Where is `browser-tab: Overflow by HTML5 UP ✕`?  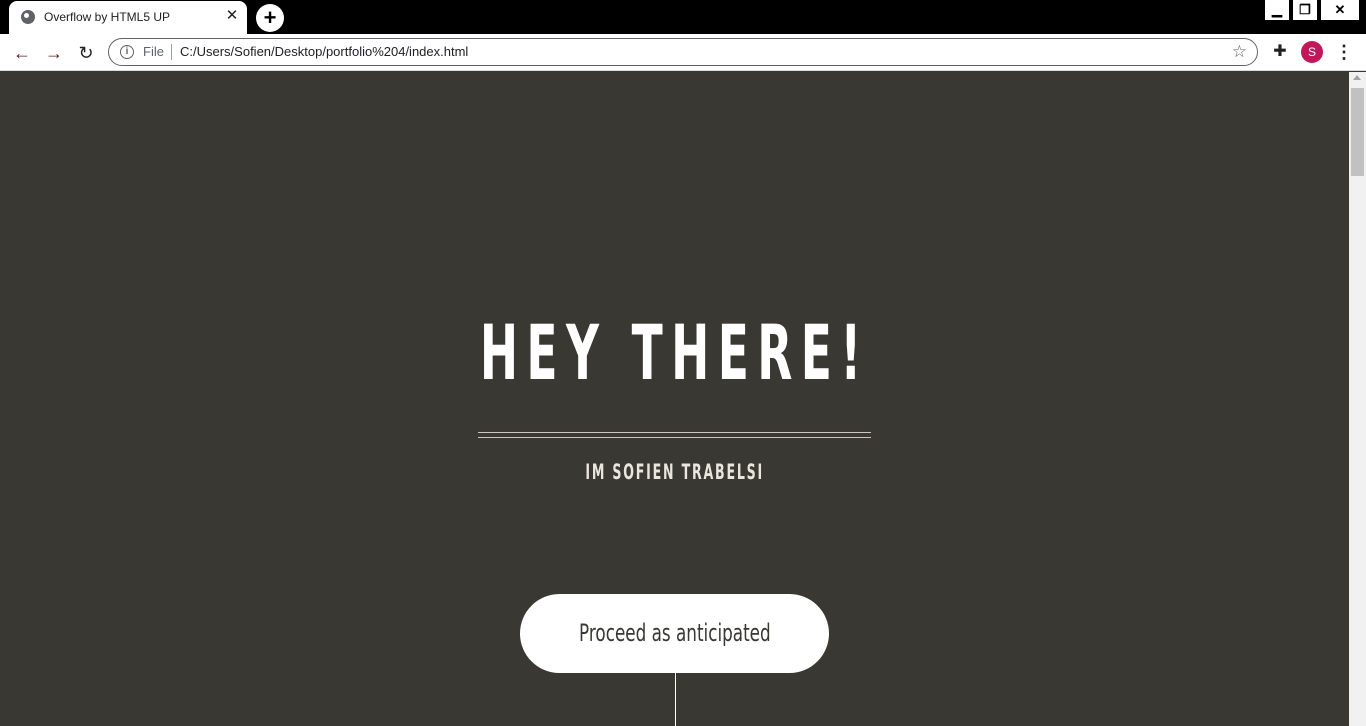 browser-tab: Overflow by HTML5 UP ✕ is located at coordinates (128, 17).